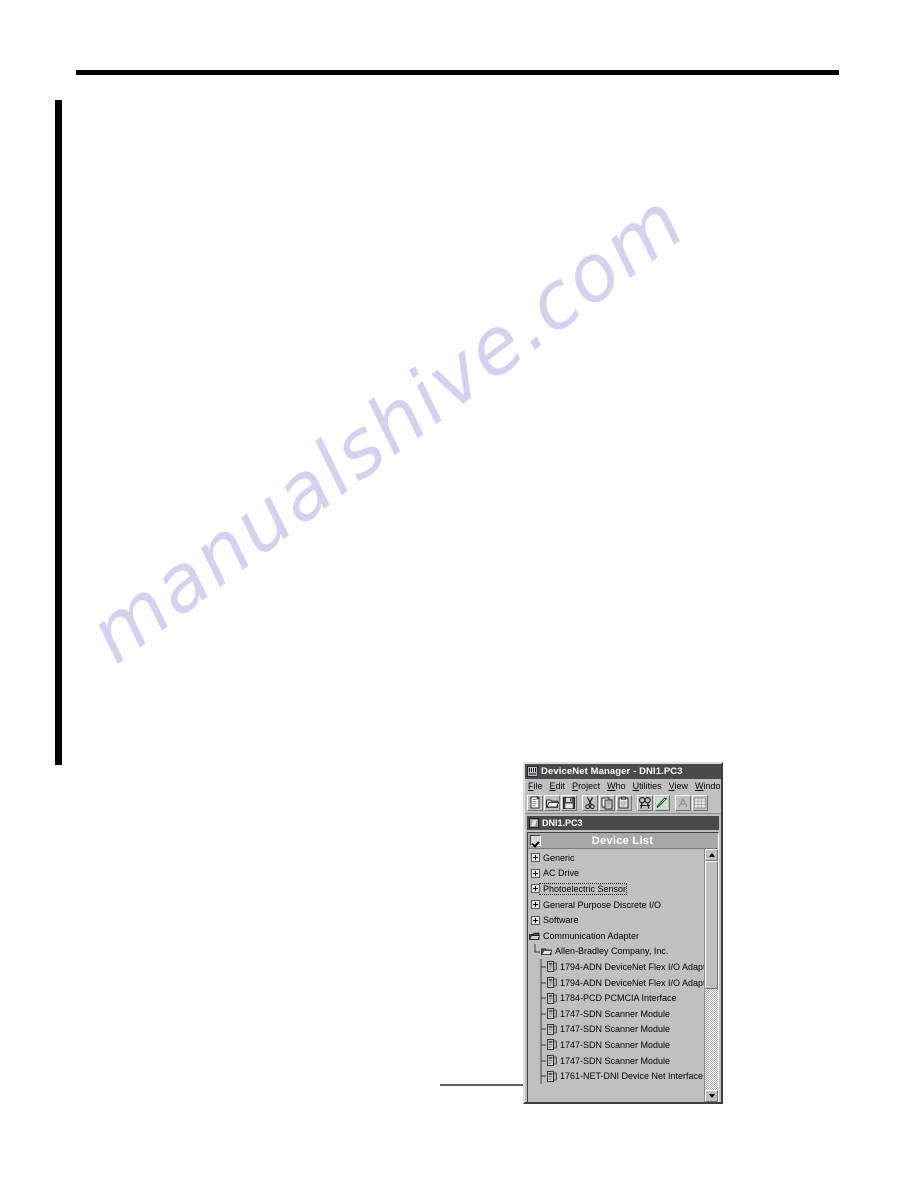 This screenshot has height=1188, width=918. What do you see at coordinates (559, 857) in the screenshot?
I see `device-tree-item-label: Generic` at bounding box center [559, 857].